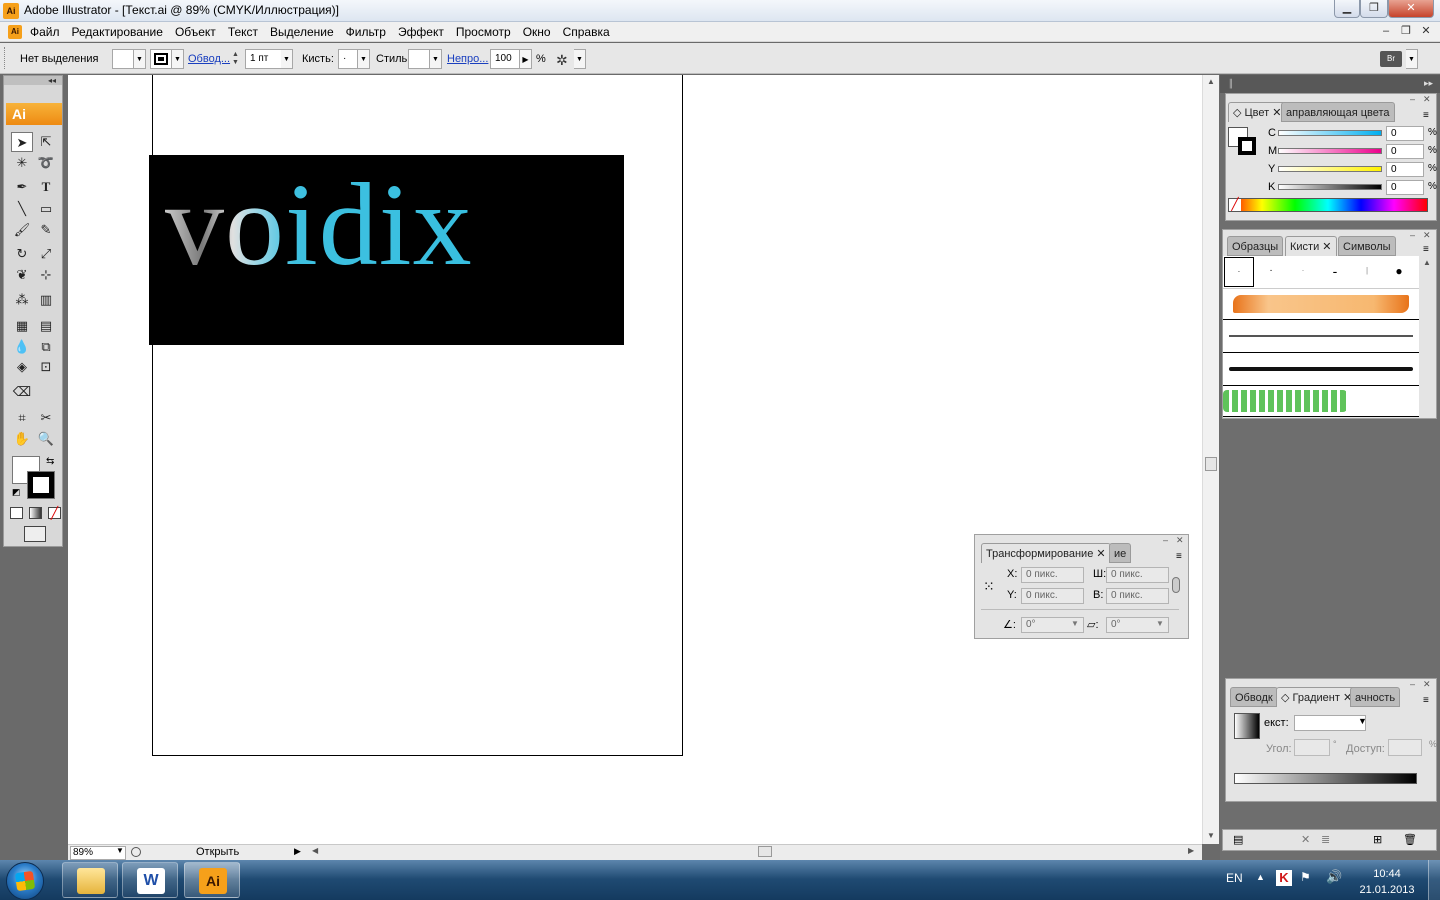  Describe the element at coordinates (150, 880) in the screenshot. I see `taskbar-word: W` at that location.